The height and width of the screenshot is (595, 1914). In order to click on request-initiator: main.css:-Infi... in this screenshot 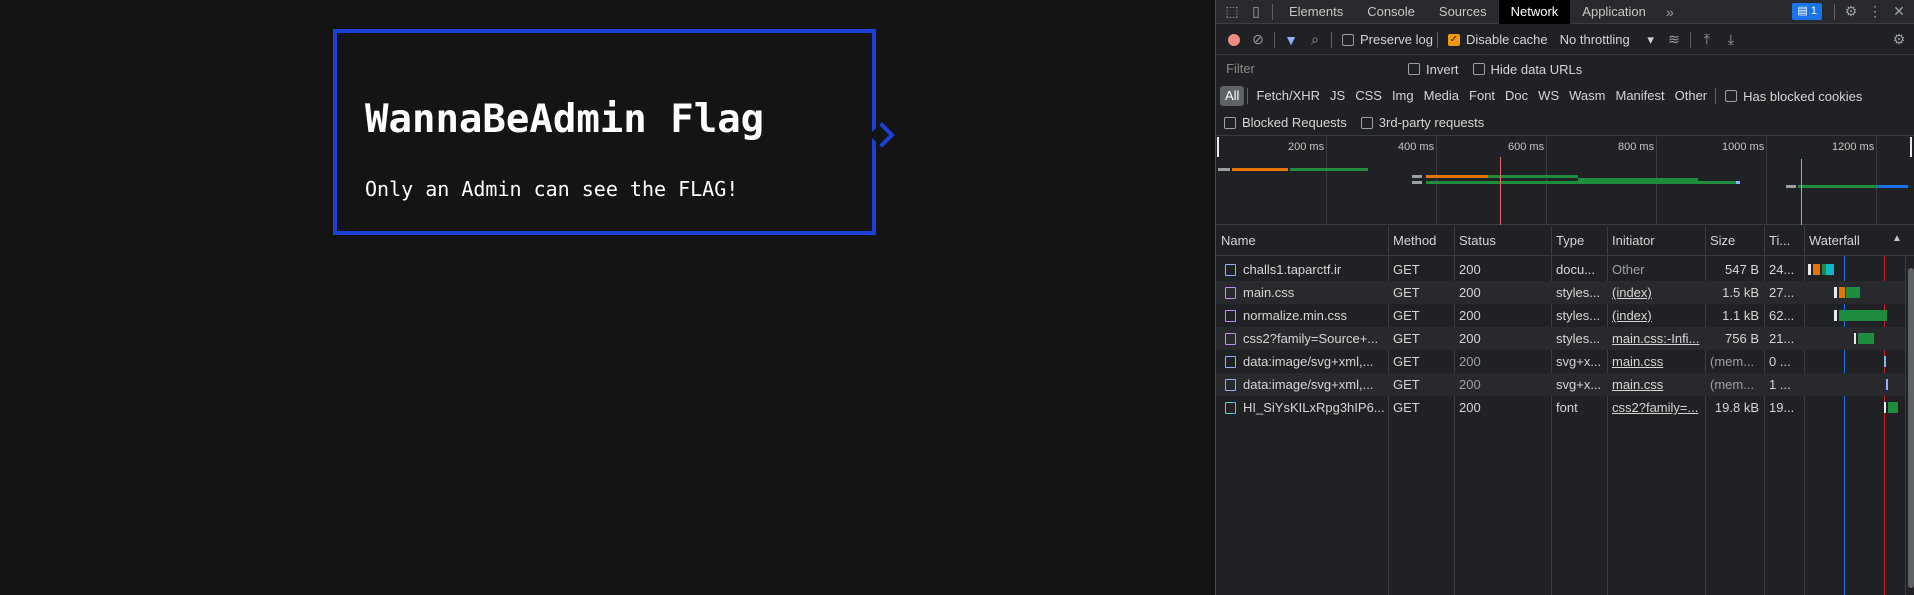, I will do `click(1656, 338)`.